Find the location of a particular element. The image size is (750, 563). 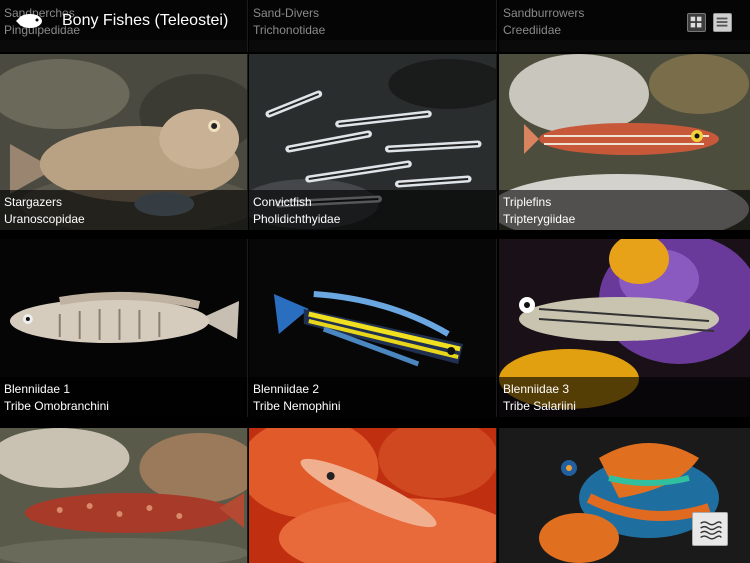

tile-caption: Convictfish Pholidichthyidae is located at coordinates (372, 210).